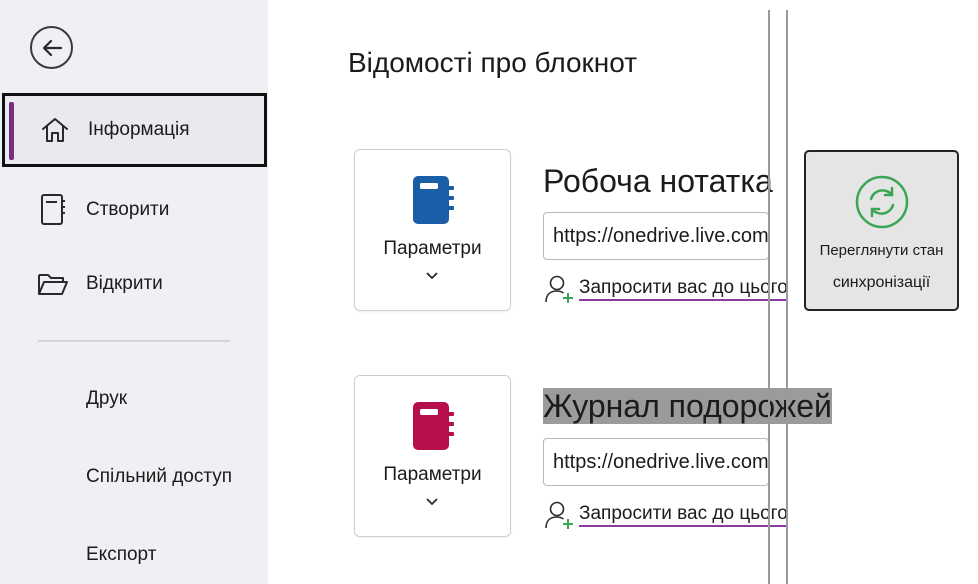  I want to click on sidebar-item-share: Спільний доступ, so click(159, 477).